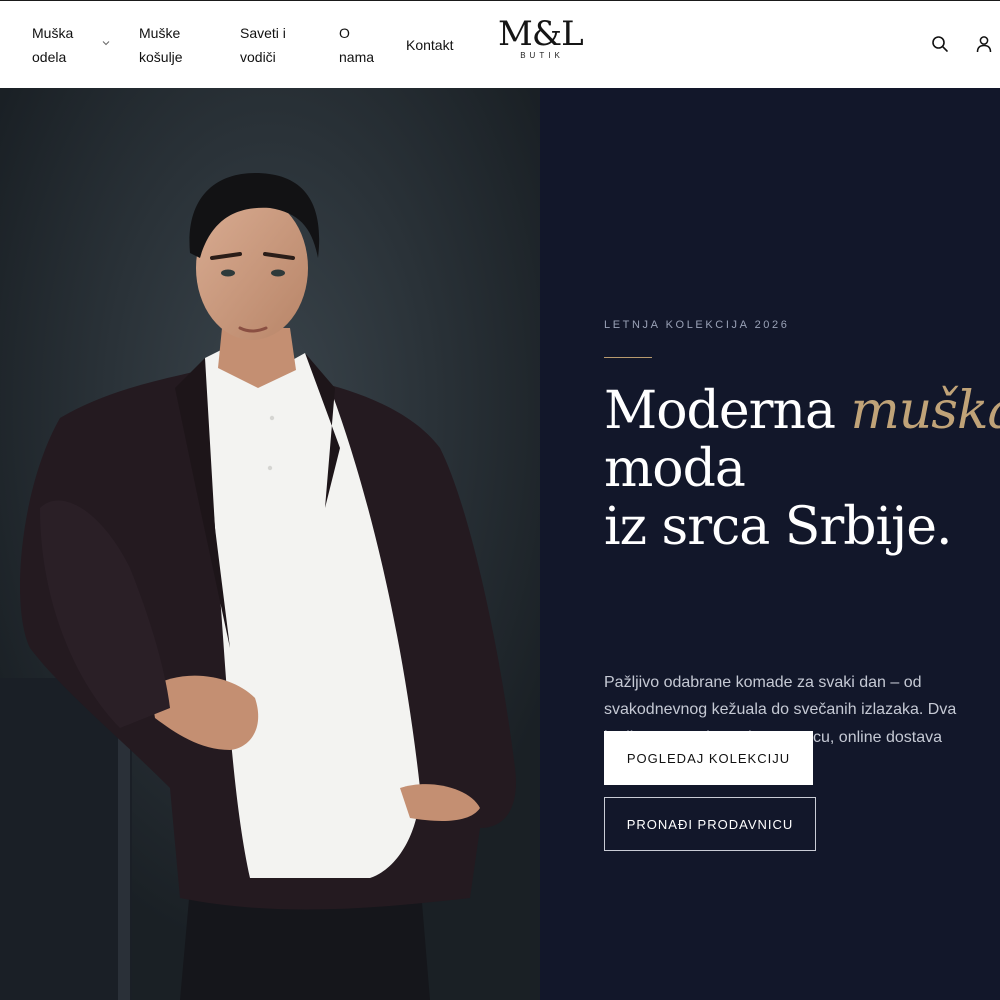 This screenshot has width=1000, height=1000. What do you see at coordinates (675, 469) in the screenshot?
I see `headline-line-2: moda` at bounding box center [675, 469].